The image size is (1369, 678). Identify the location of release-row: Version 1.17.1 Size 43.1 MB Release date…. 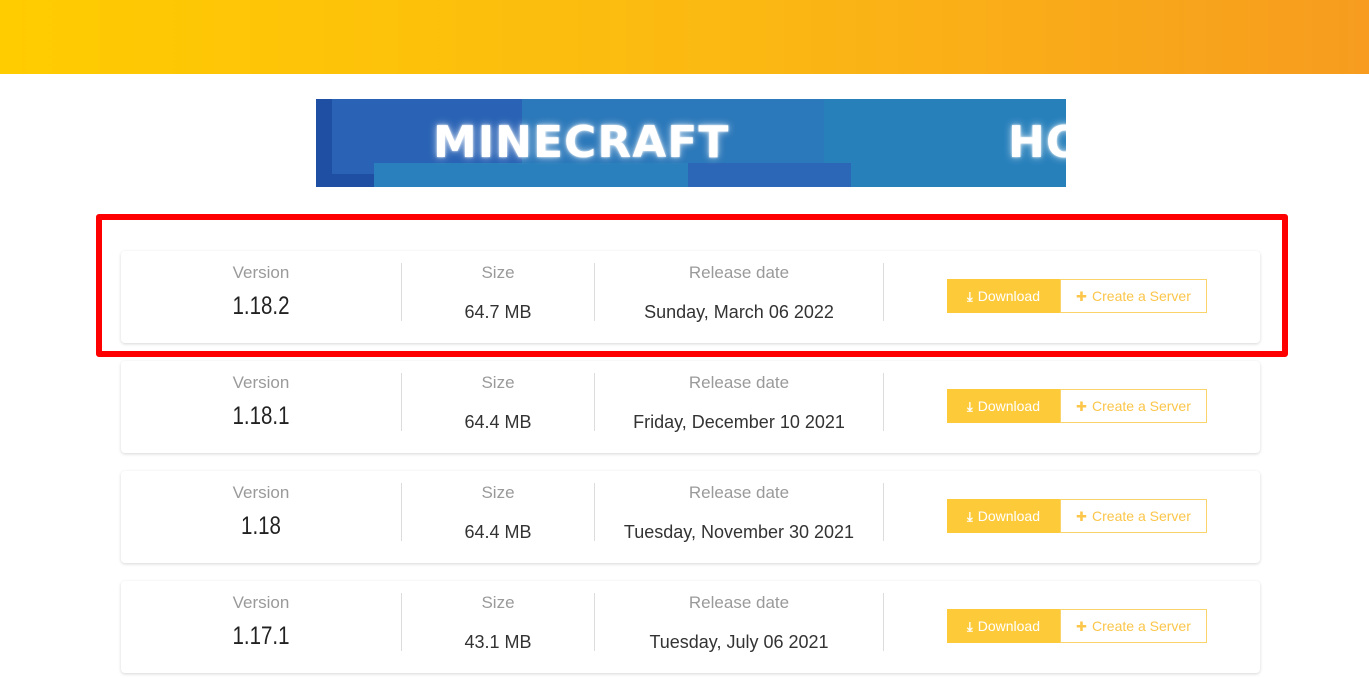
(690, 627).